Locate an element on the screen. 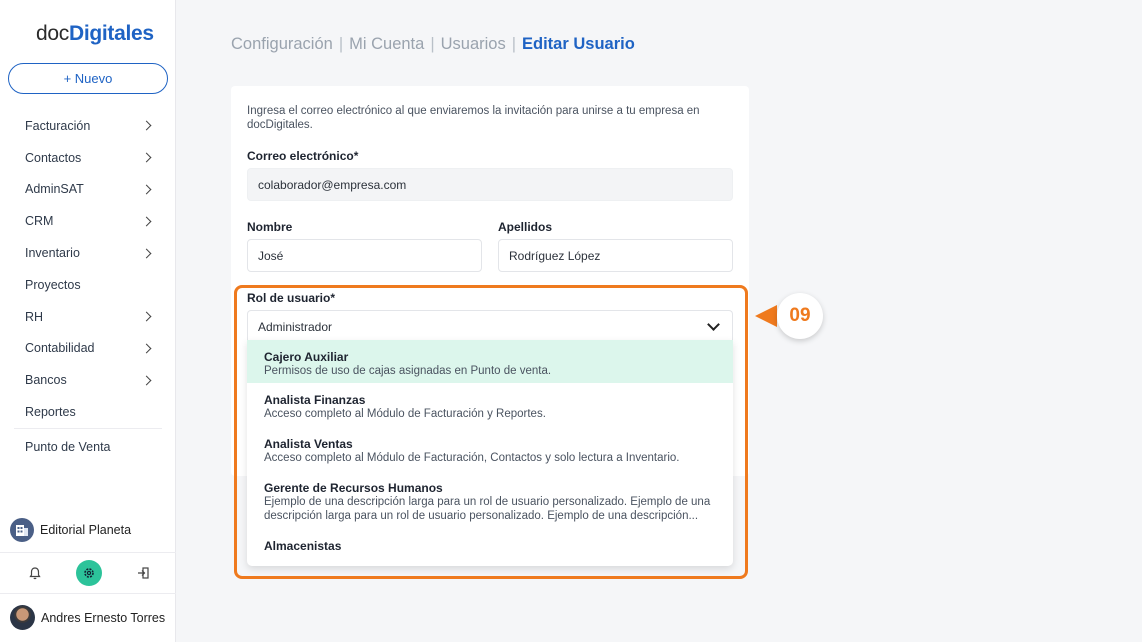 This screenshot has height=642, width=1142. sidebar-toolbar is located at coordinates (88, 573).